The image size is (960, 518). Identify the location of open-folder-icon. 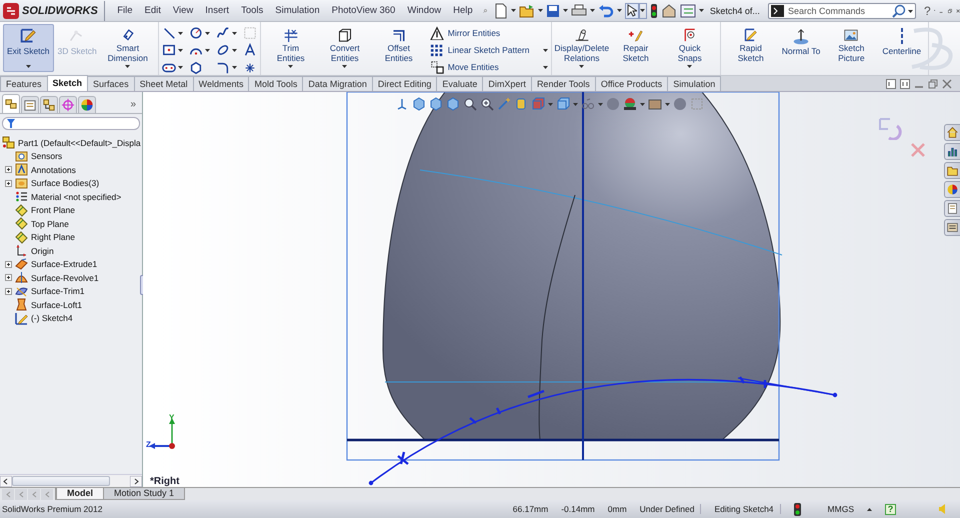
(526, 11).